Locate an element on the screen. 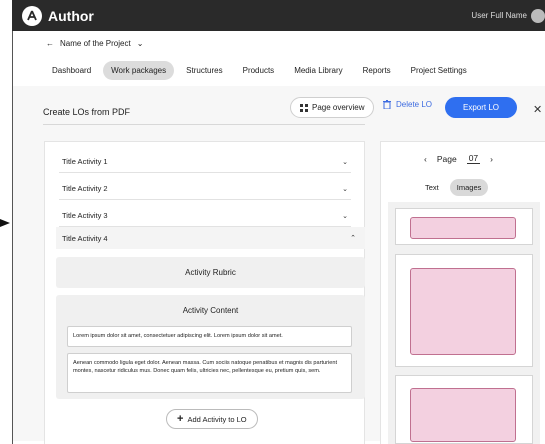 The image size is (545, 444). close-icon: ✕ is located at coordinates (537, 109).